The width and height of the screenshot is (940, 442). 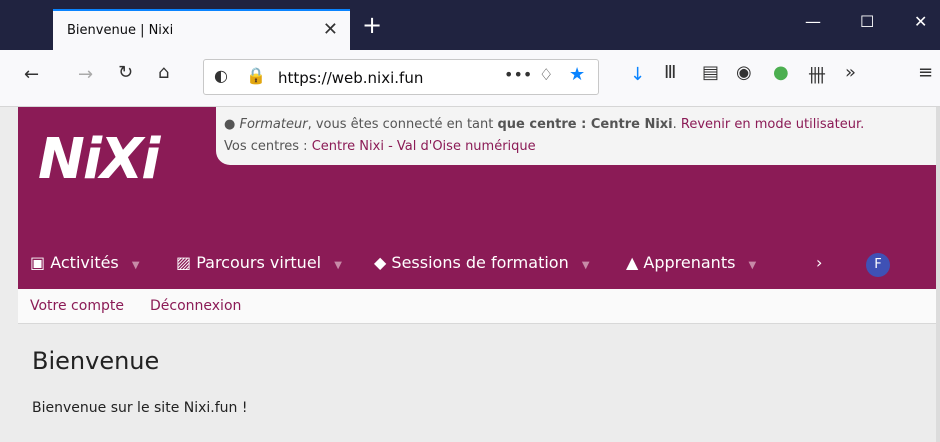 What do you see at coordinates (744, 72) in the screenshot?
I see `account-icon: ◉` at bounding box center [744, 72].